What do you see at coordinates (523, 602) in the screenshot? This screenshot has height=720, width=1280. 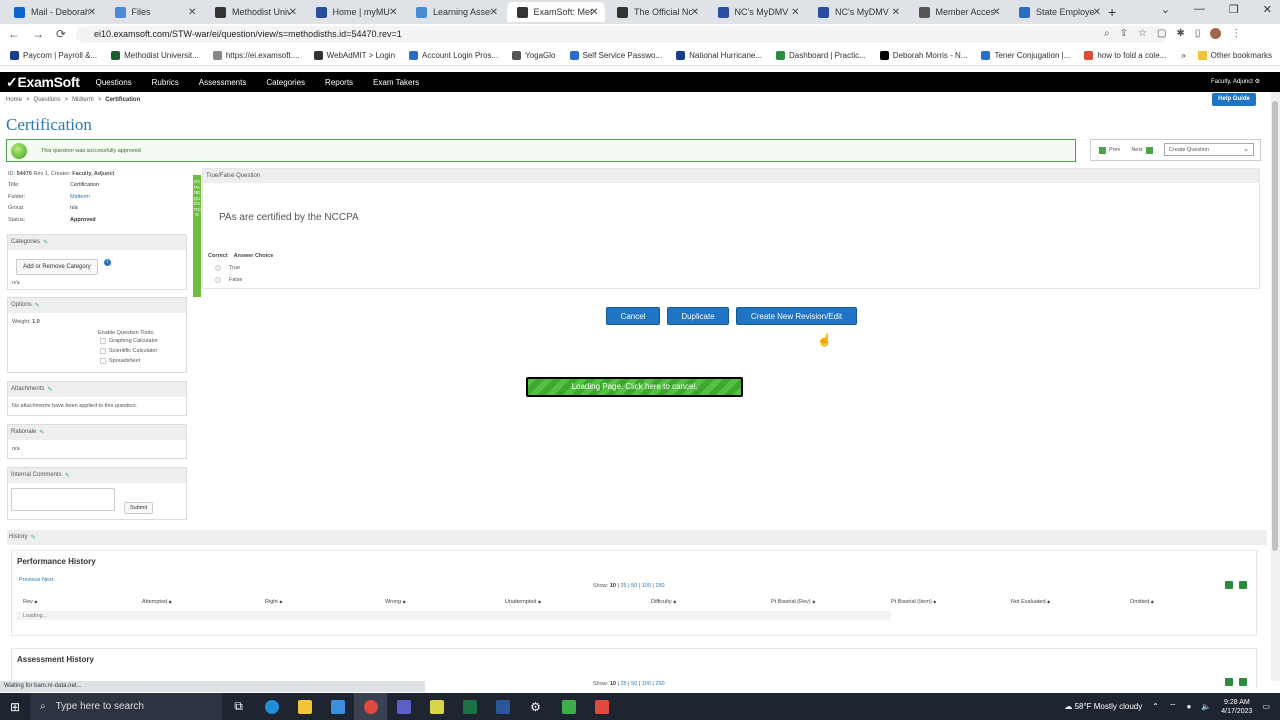 I see `column-header: Unattempted ◆` at bounding box center [523, 602].